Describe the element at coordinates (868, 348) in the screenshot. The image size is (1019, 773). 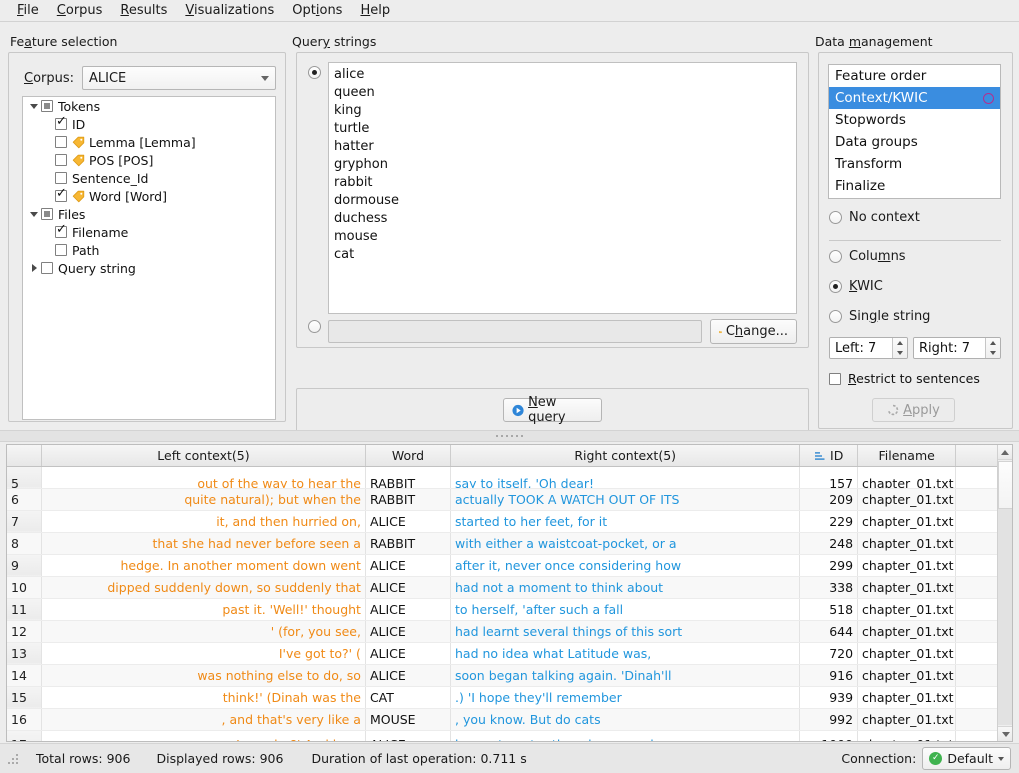
I see `left-context-spinner: Left: 7` at that location.